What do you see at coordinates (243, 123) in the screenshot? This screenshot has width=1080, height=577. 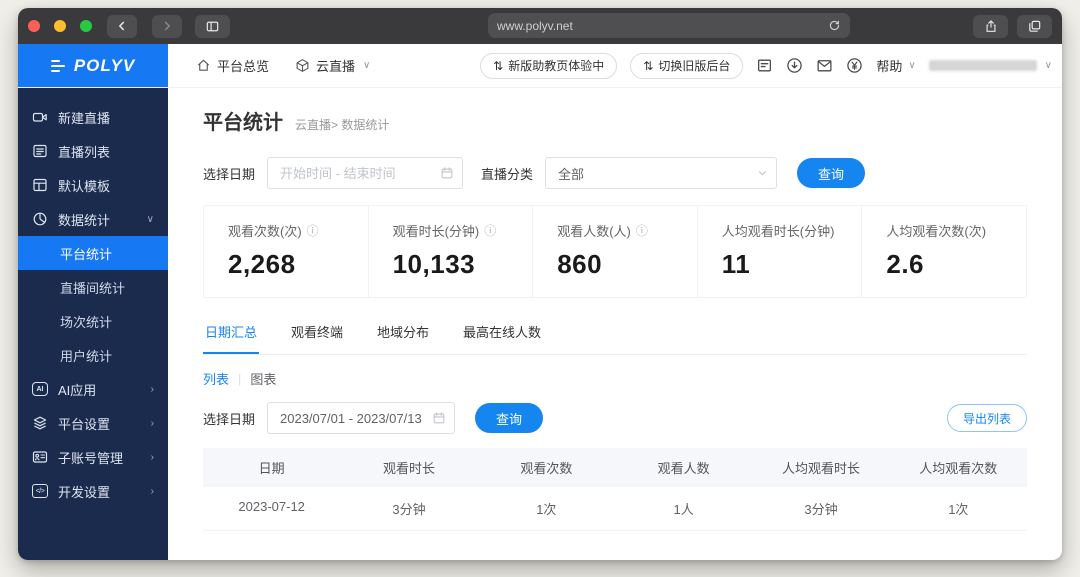 I see `page-title: 平台统计` at bounding box center [243, 123].